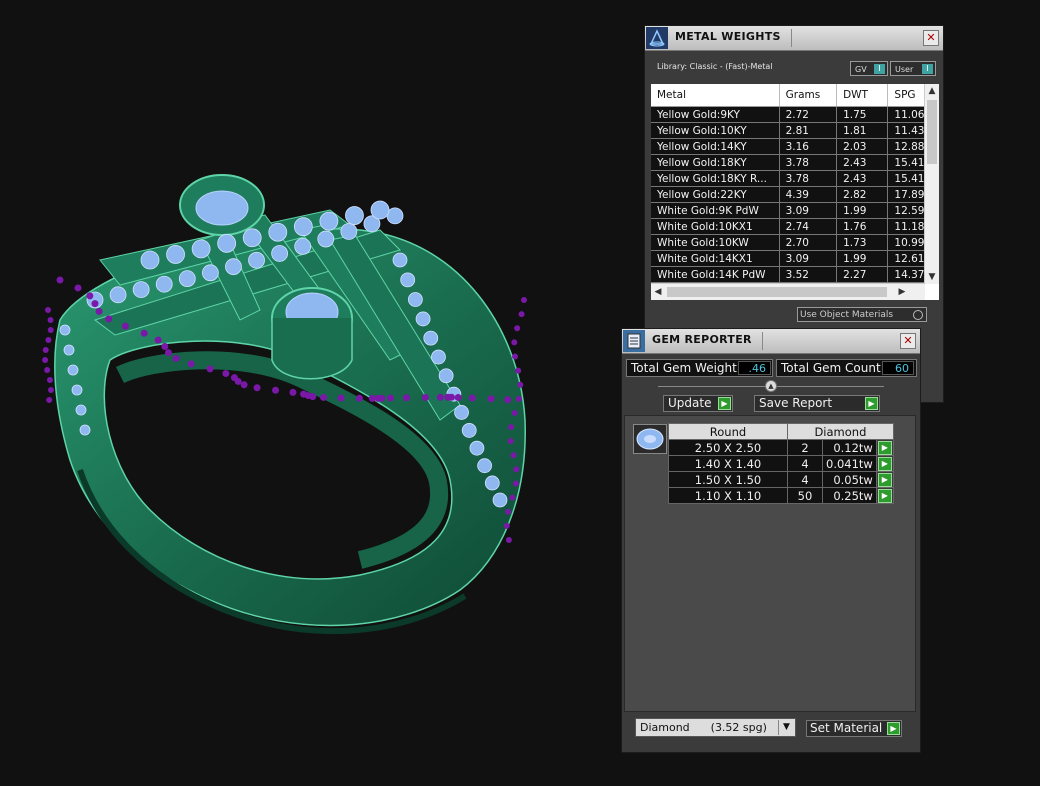 The height and width of the screenshot is (786, 1040). What do you see at coordinates (913, 68) in the screenshot?
I see `user-toggle: User I` at bounding box center [913, 68].